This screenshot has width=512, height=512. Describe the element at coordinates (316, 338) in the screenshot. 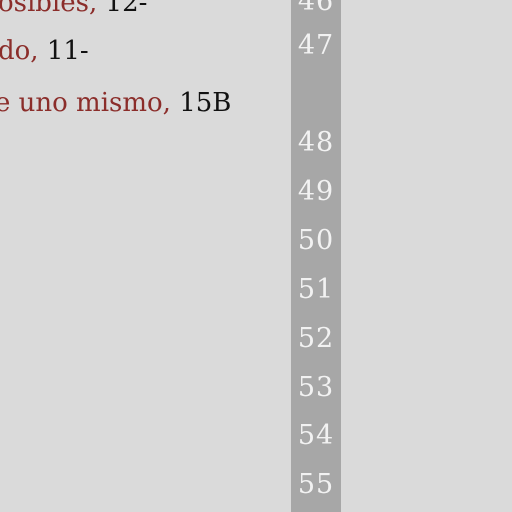

I see `line-number: 52` at that location.